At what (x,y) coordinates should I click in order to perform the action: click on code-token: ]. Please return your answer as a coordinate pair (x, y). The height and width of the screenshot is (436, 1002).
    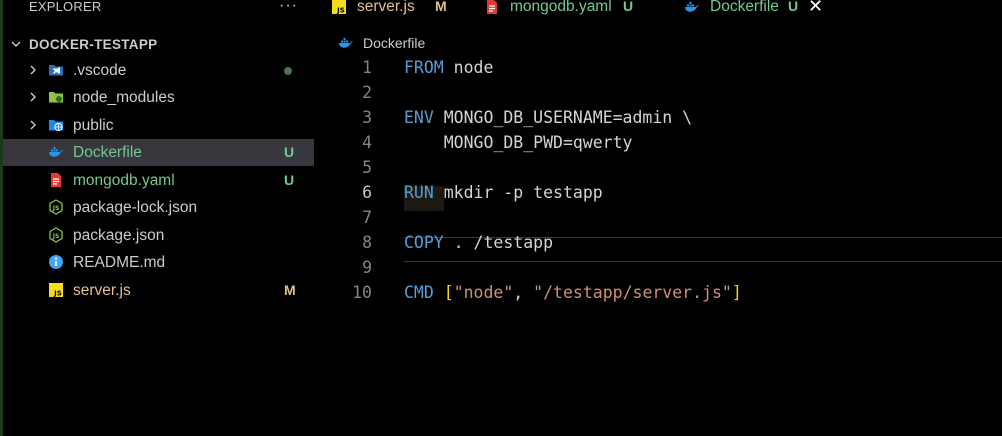
    Looking at the image, I should click on (736, 292).